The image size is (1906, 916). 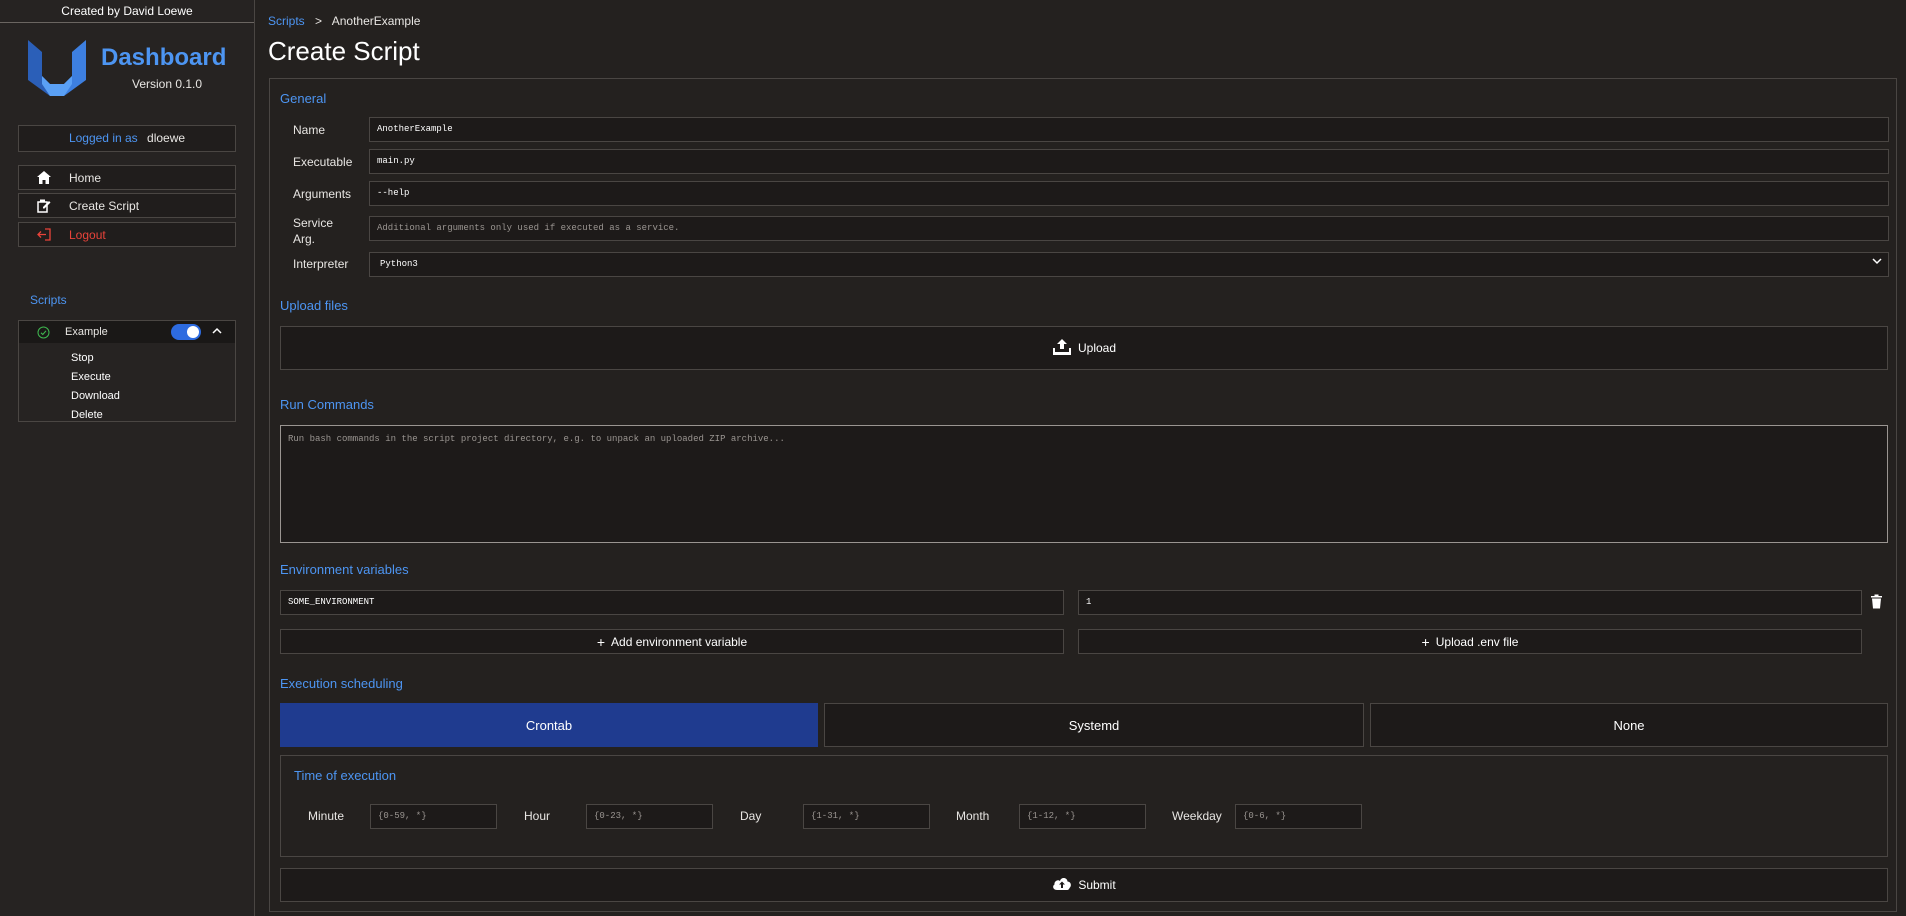 I want to click on service-arg-label-line2: Arg., so click(x=304, y=239).